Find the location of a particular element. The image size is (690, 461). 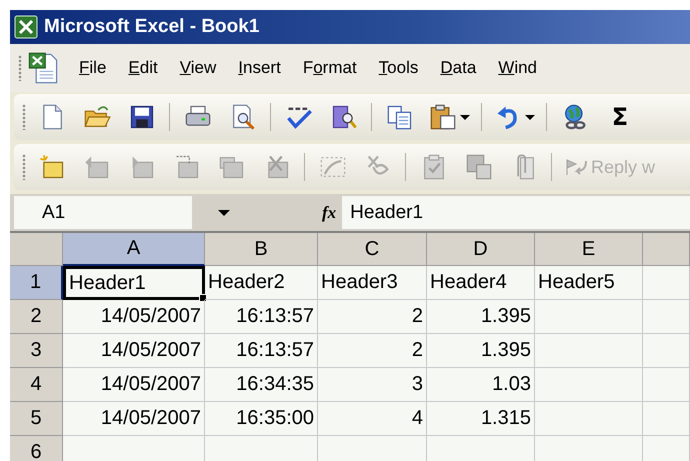

table-cell: Header5 is located at coordinates (589, 283).